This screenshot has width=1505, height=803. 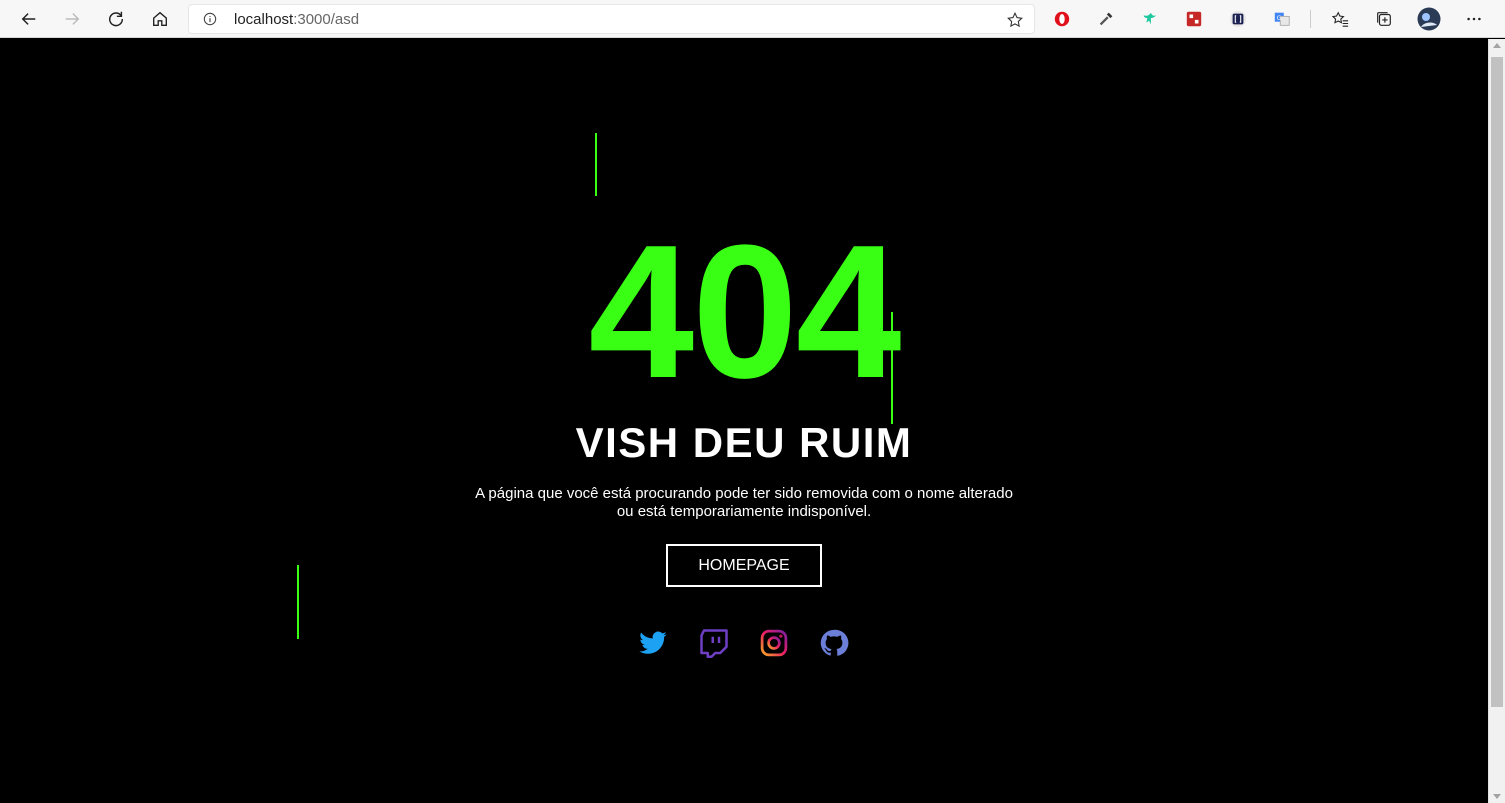 I want to click on svg-text: G, so click(x=1279, y=18).